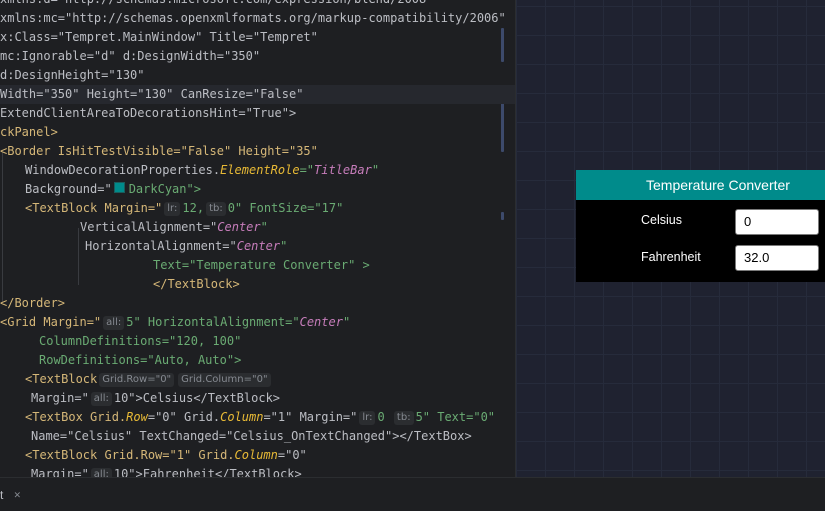  What do you see at coordinates (68, 189) in the screenshot?
I see `code-token: Background="` at bounding box center [68, 189].